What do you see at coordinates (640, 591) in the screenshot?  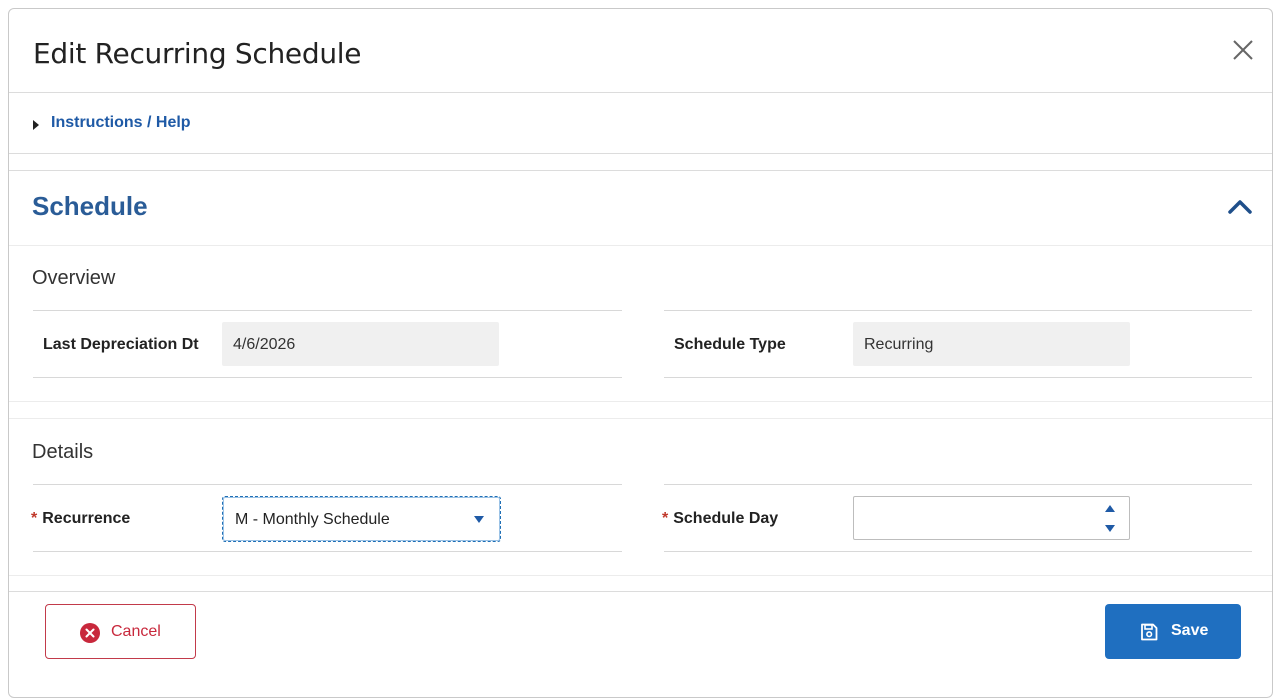 I see `footer-divider` at bounding box center [640, 591].